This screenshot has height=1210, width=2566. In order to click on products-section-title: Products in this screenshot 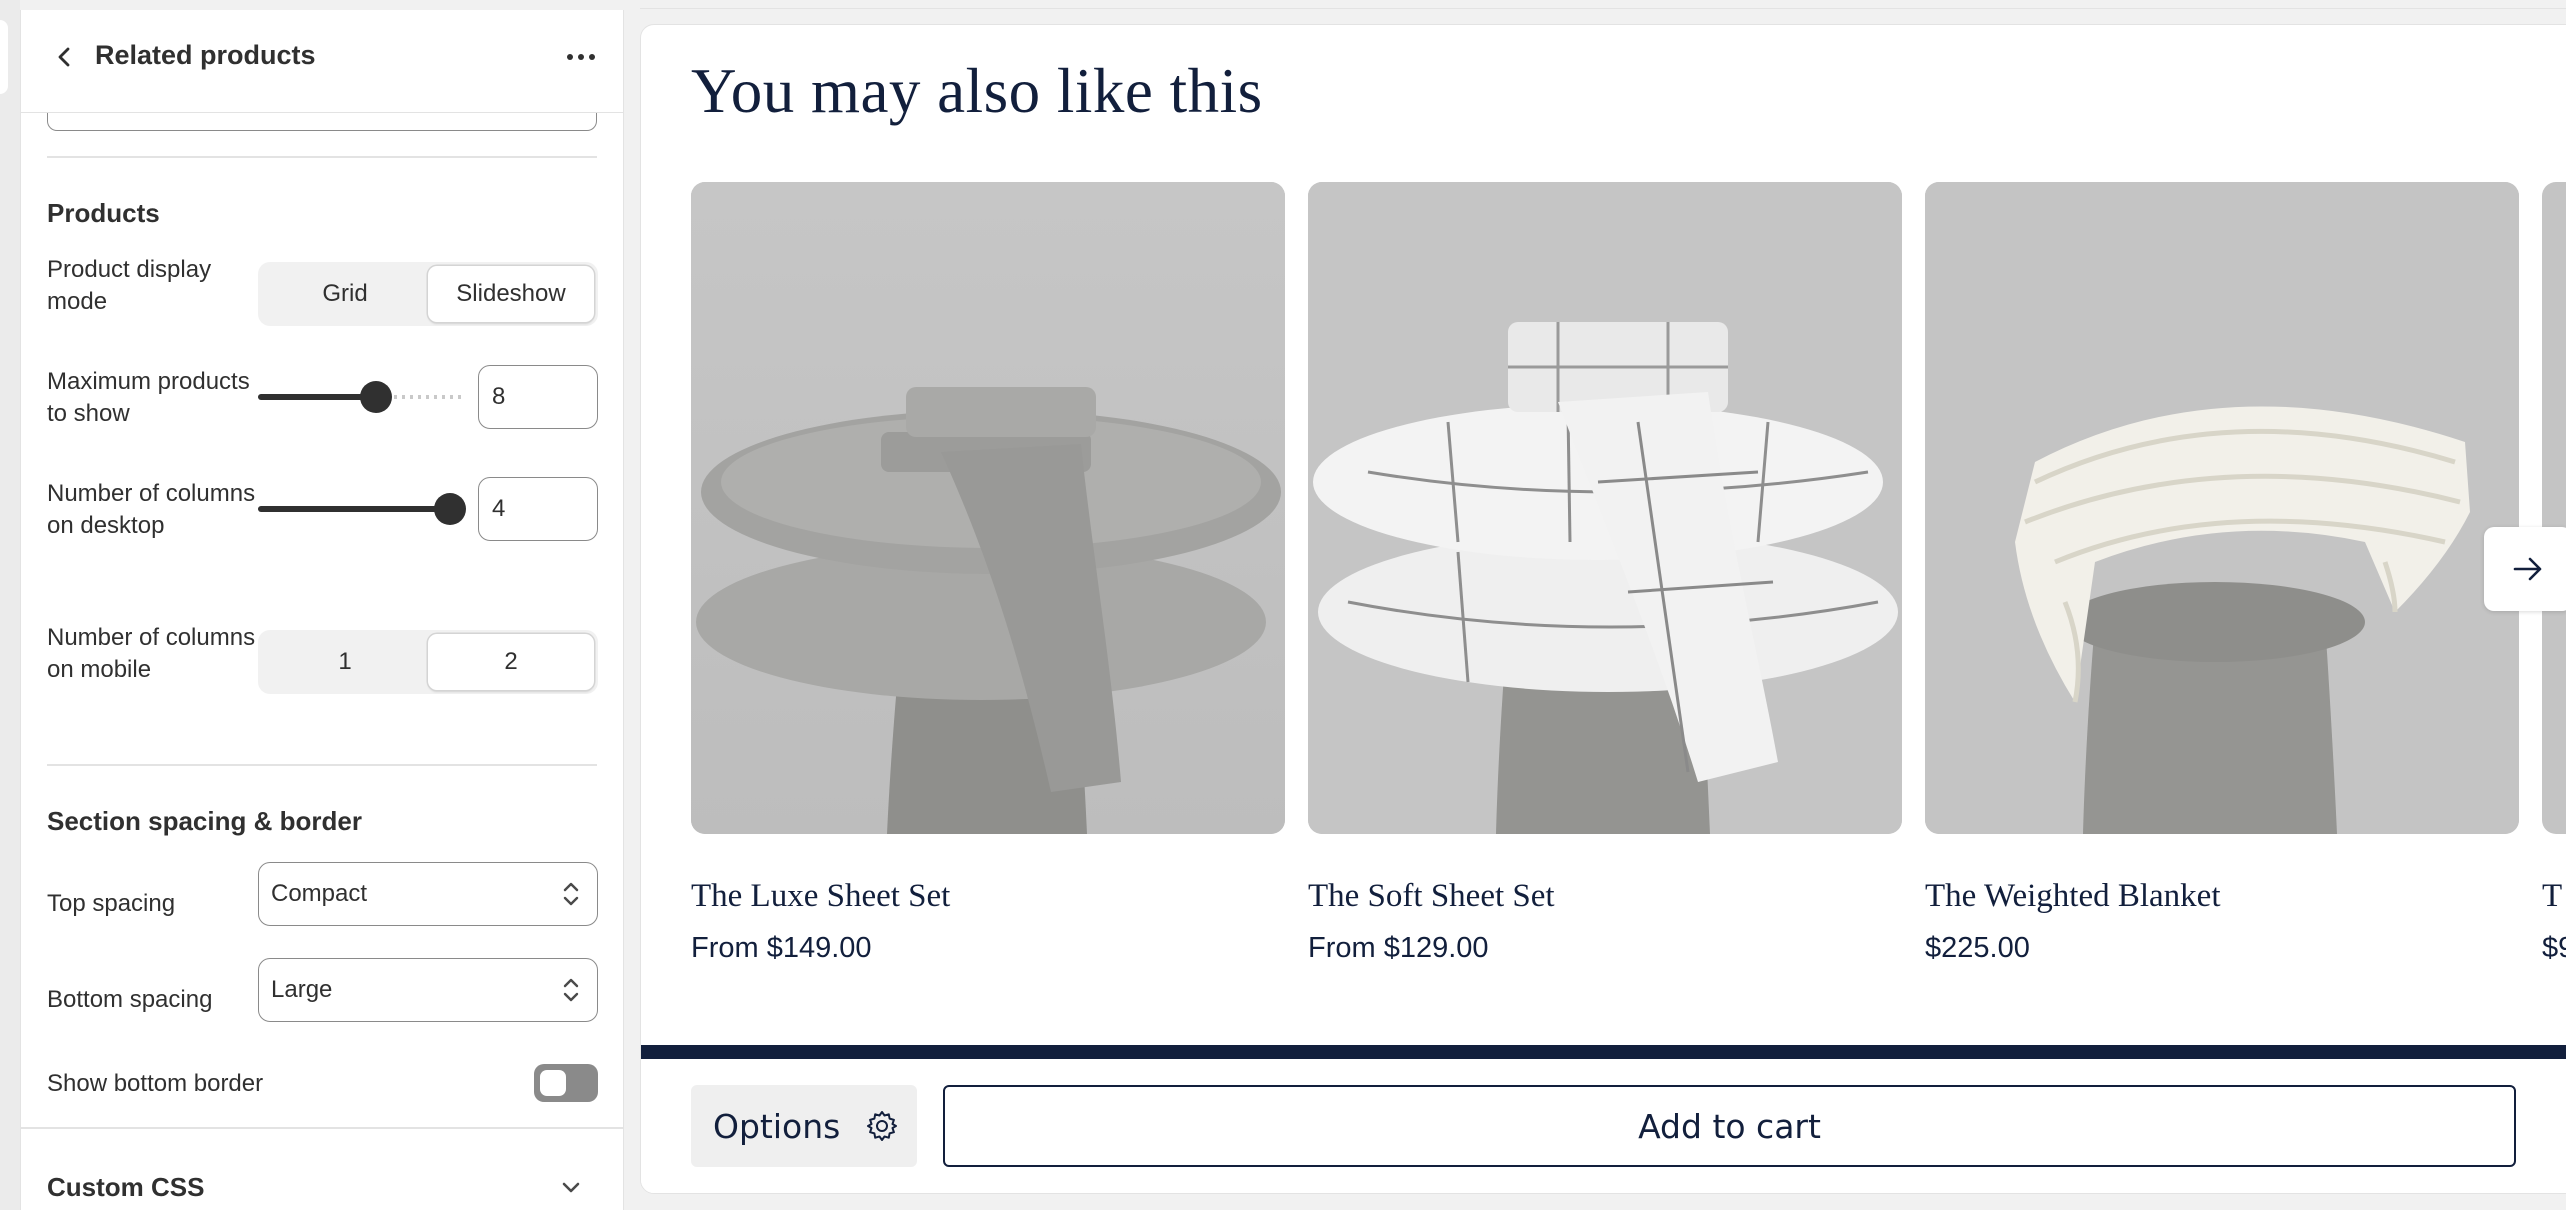, I will do `click(103, 213)`.